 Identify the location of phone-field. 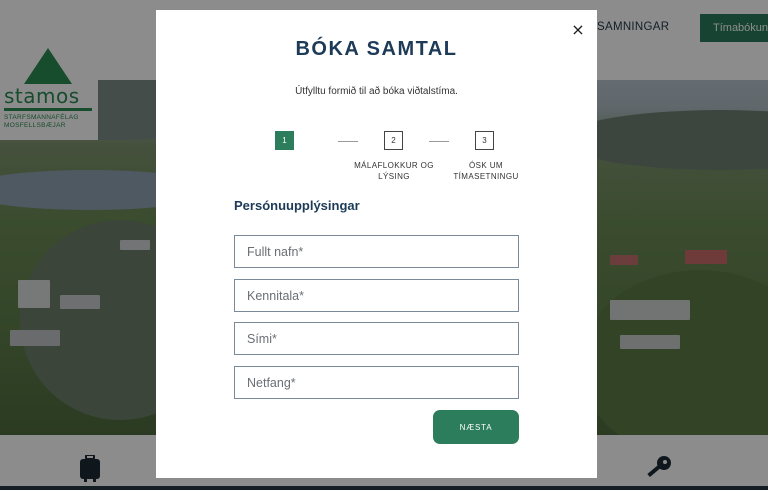
(376, 338).